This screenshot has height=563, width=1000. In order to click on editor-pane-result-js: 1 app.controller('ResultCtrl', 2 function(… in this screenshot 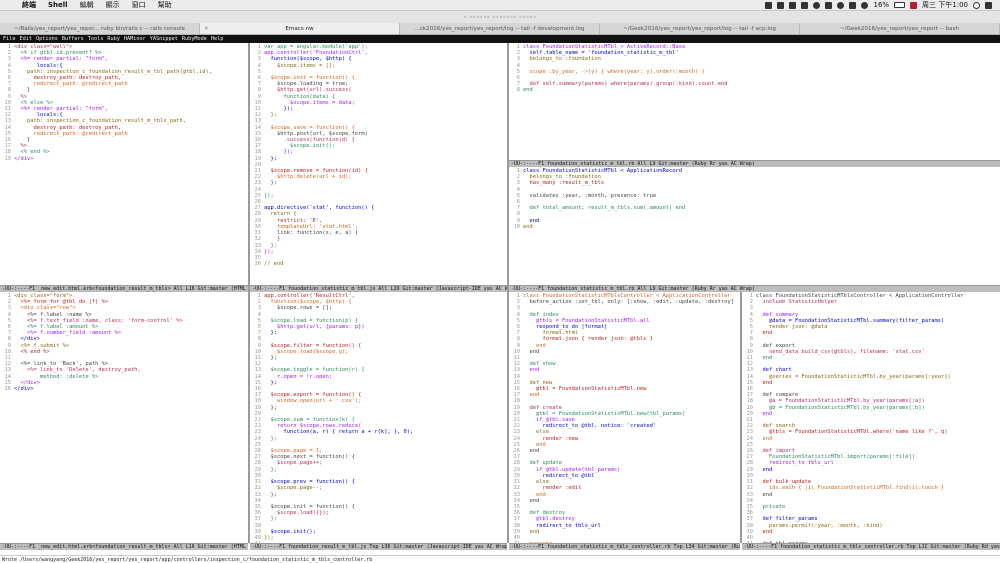, I will do `click(378, 417)`.